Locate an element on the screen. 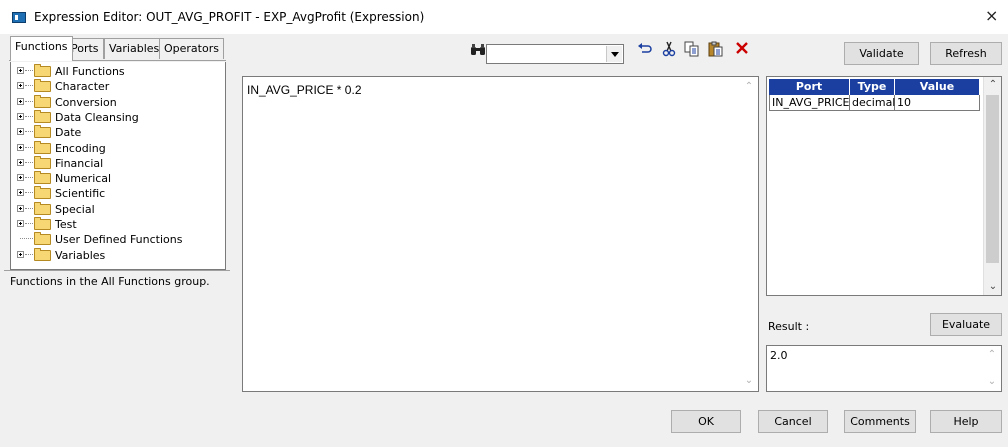  tree-item-label: Variables is located at coordinates (80, 255).